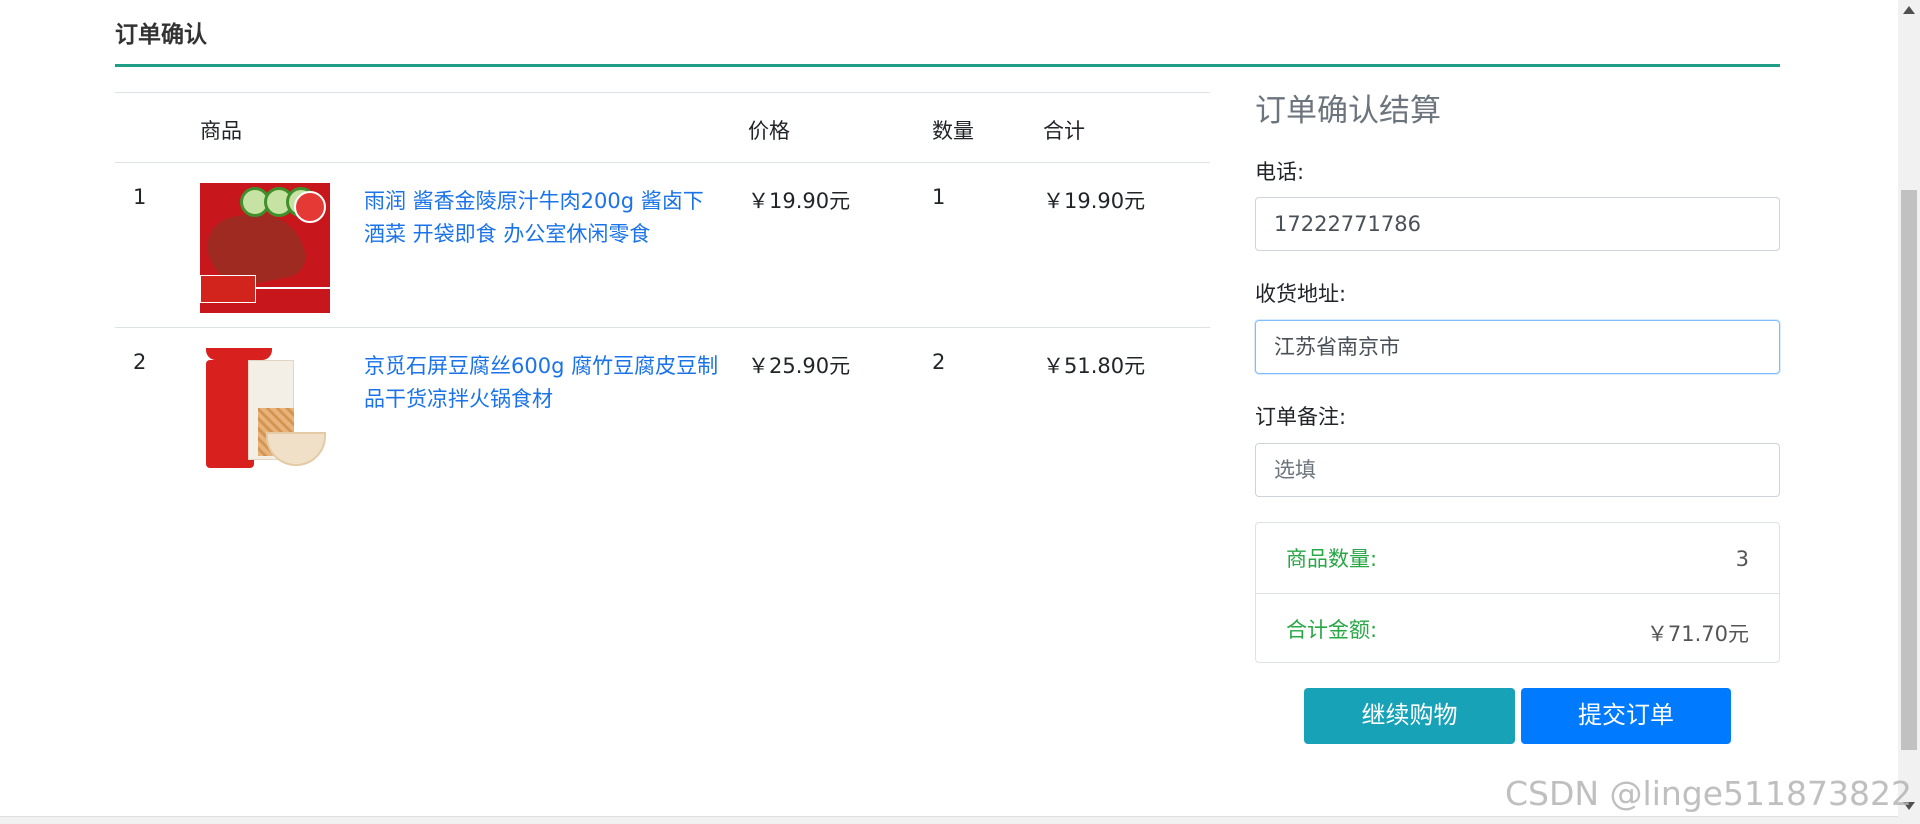 The width and height of the screenshot is (1920, 824). Describe the element at coordinates (544, 218) in the screenshot. I see `product-name-link: 雨润 酱香金陵原汁牛肉200g 酱卤下酒菜 开袋即食 办公室休闲零食` at that location.